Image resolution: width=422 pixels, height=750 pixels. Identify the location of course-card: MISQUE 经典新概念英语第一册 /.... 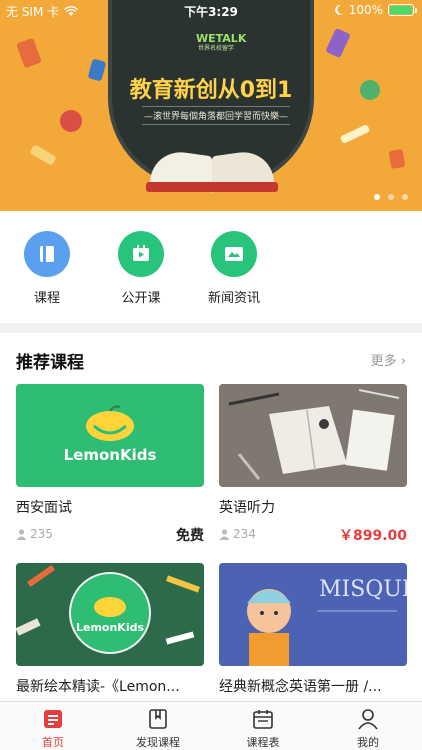
(313, 629).